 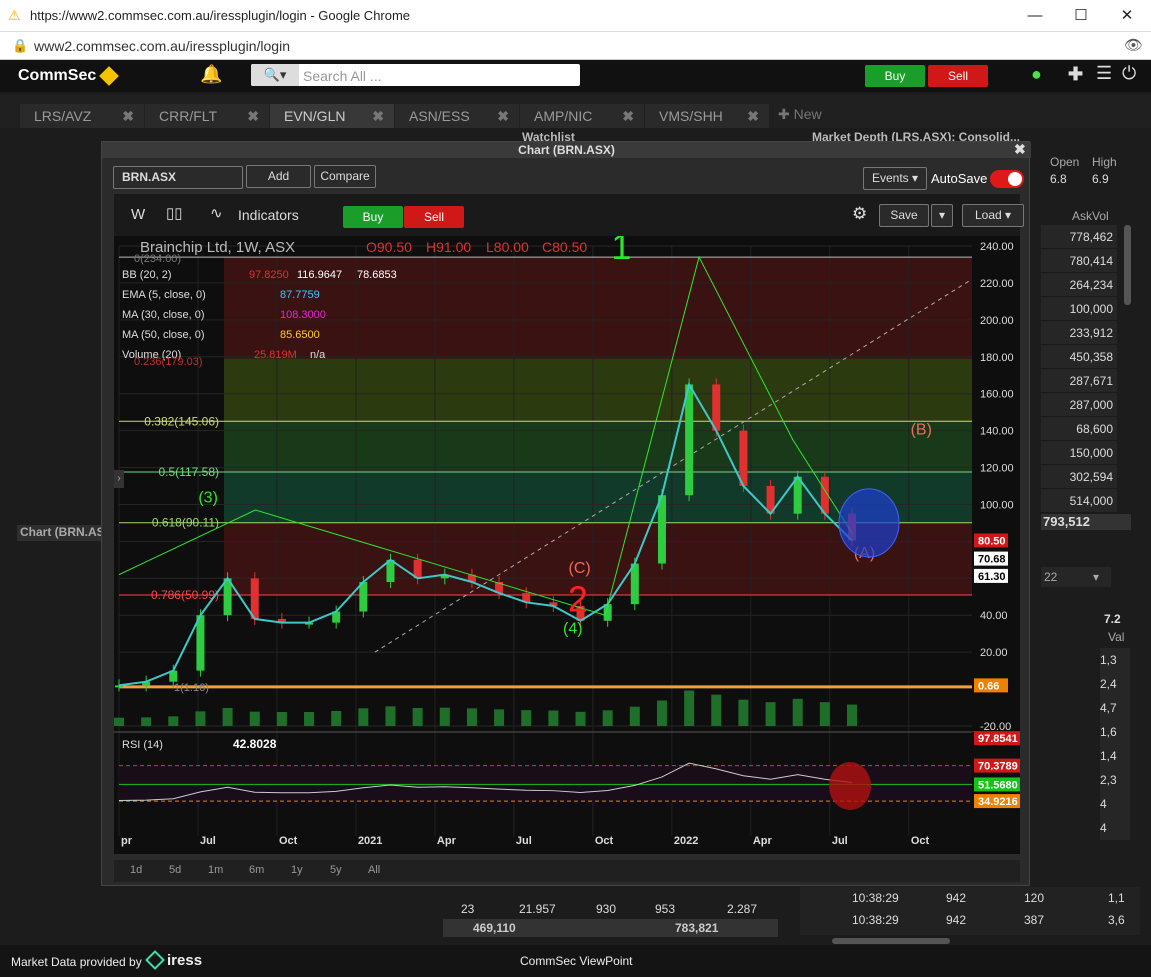 What do you see at coordinates (15, 15) in the screenshot?
I see `site-info-icon: ⚠` at bounding box center [15, 15].